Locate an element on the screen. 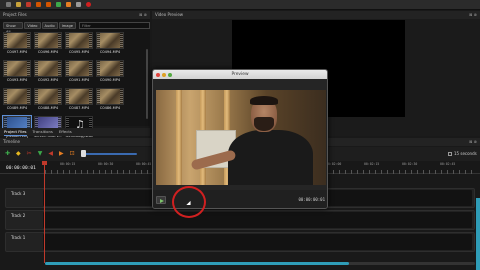  zoom-seconds-label: 15 seconds is located at coordinates (465, 153).